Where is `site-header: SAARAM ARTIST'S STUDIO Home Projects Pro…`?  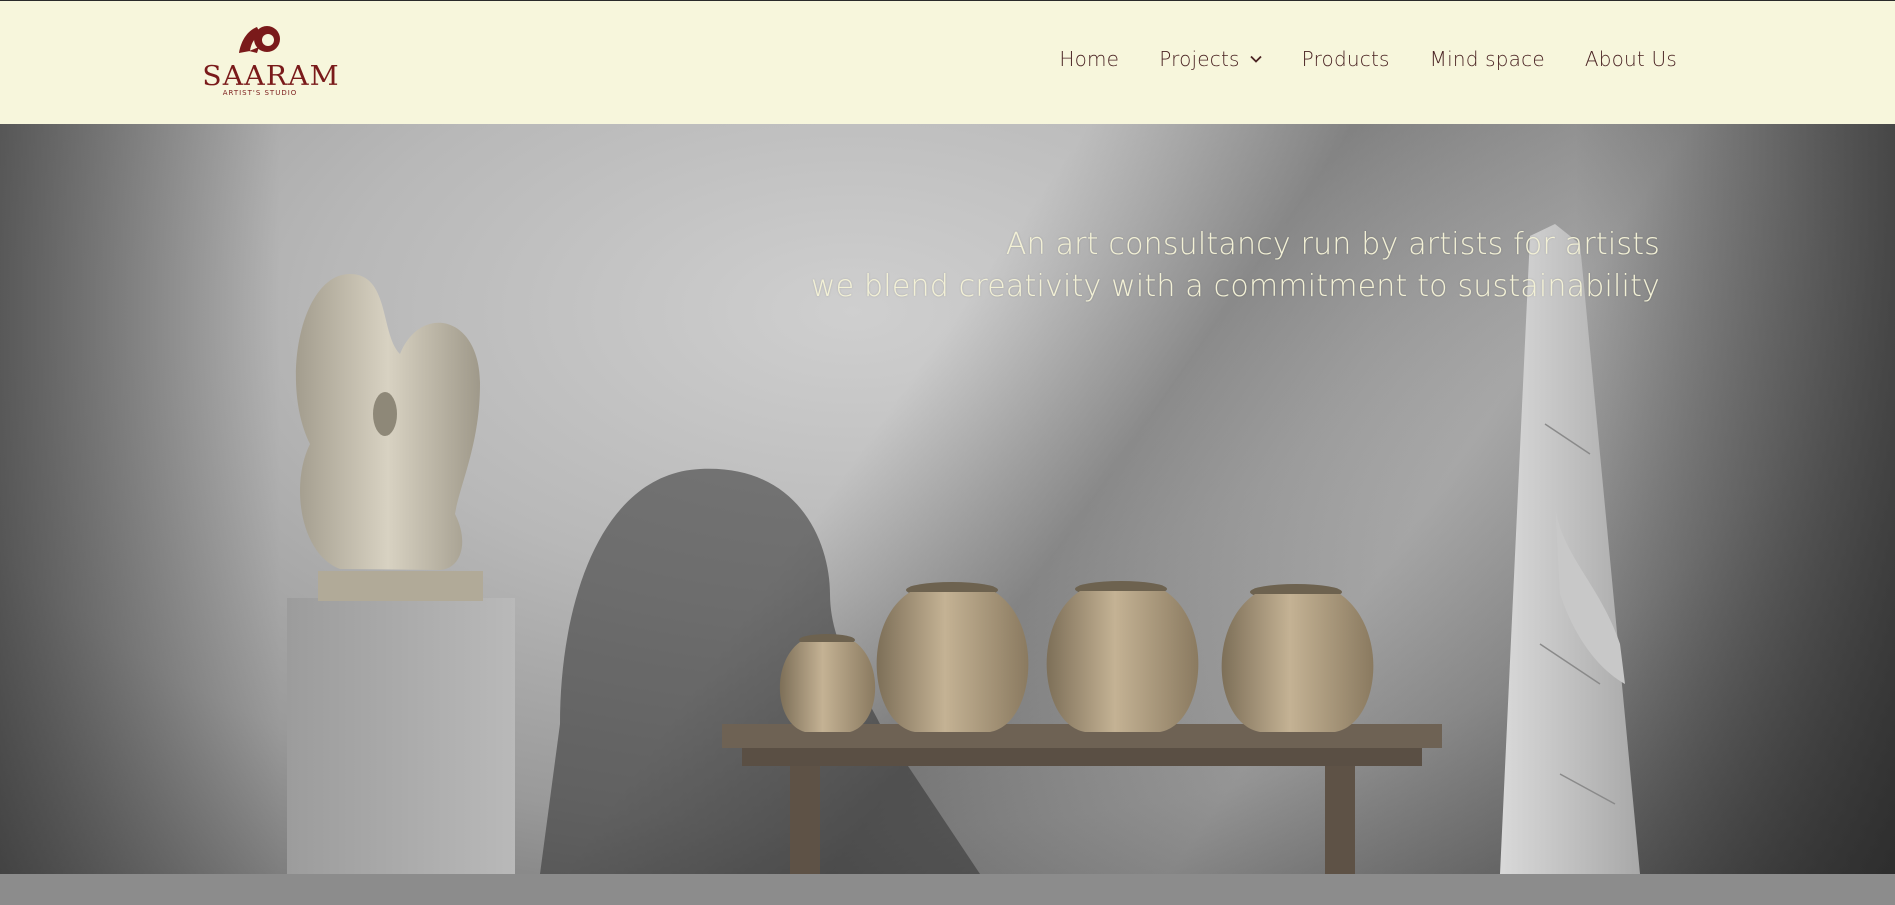 site-header: SAARAM ARTIST'S STUDIO Home Projects Pro… is located at coordinates (947, 62).